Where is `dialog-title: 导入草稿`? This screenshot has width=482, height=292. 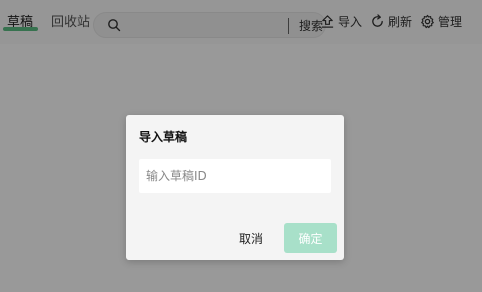
dialog-title: 导入草稿 is located at coordinates (163, 137).